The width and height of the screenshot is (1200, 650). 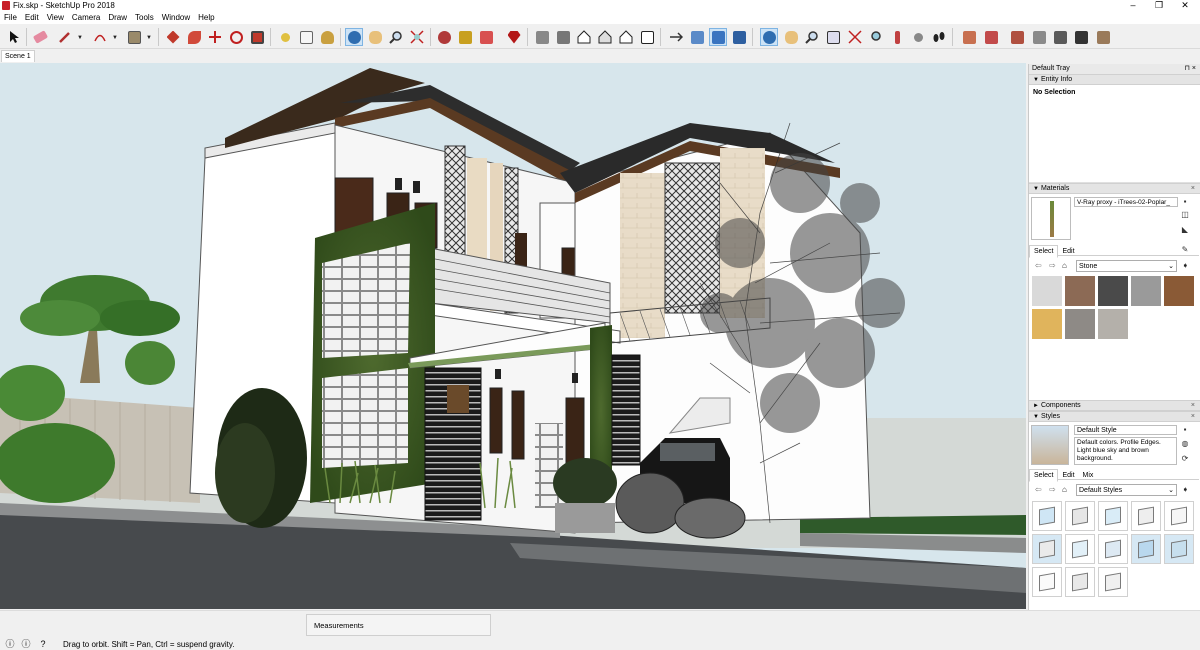 What do you see at coordinates (1185, 215) in the screenshot?
I see `create-material-icon: ◫` at bounding box center [1185, 215].